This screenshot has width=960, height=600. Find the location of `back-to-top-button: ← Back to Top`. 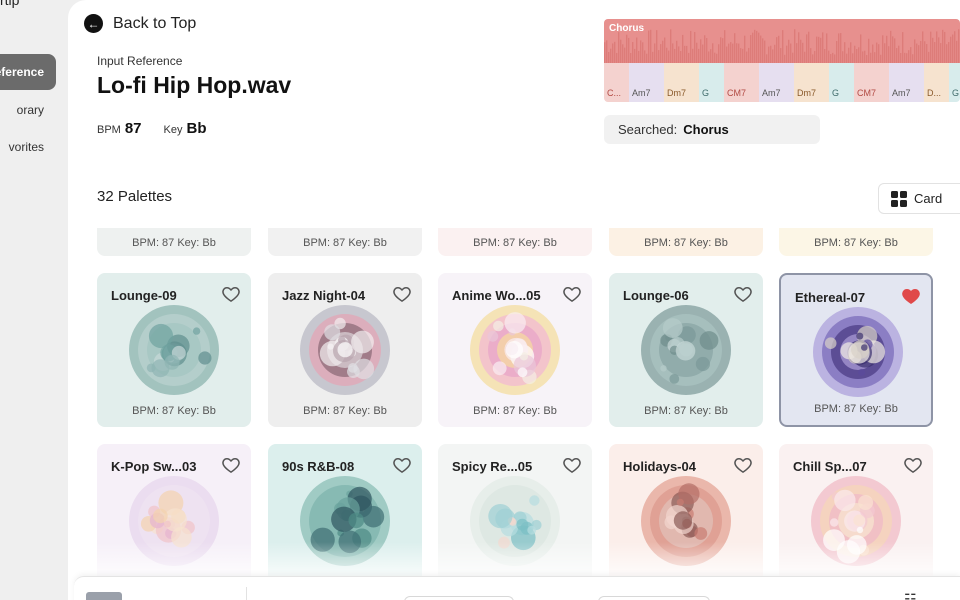

back-to-top-button: ← Back to Top is located at coordinates (140, 23).